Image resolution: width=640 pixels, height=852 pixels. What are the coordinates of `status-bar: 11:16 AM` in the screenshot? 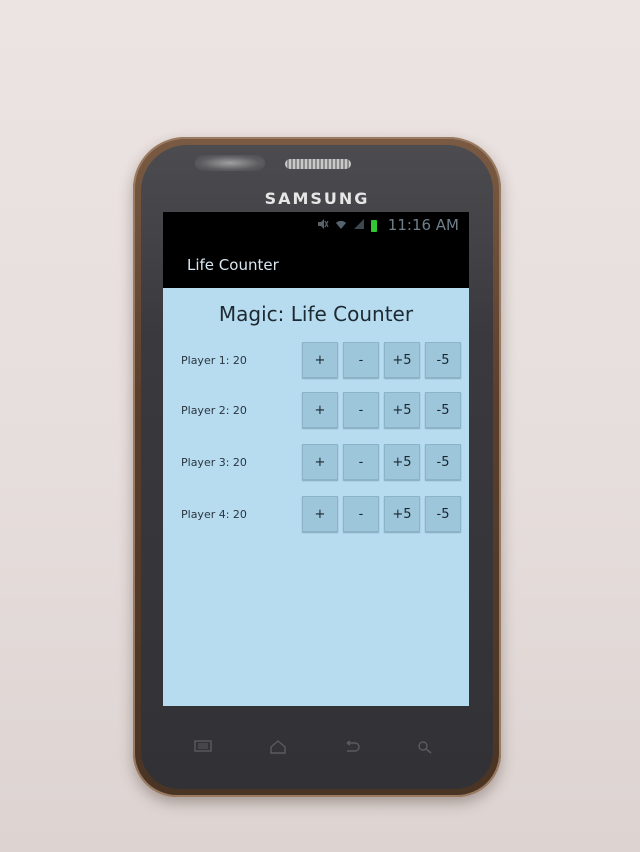 It's located at (316, 225).